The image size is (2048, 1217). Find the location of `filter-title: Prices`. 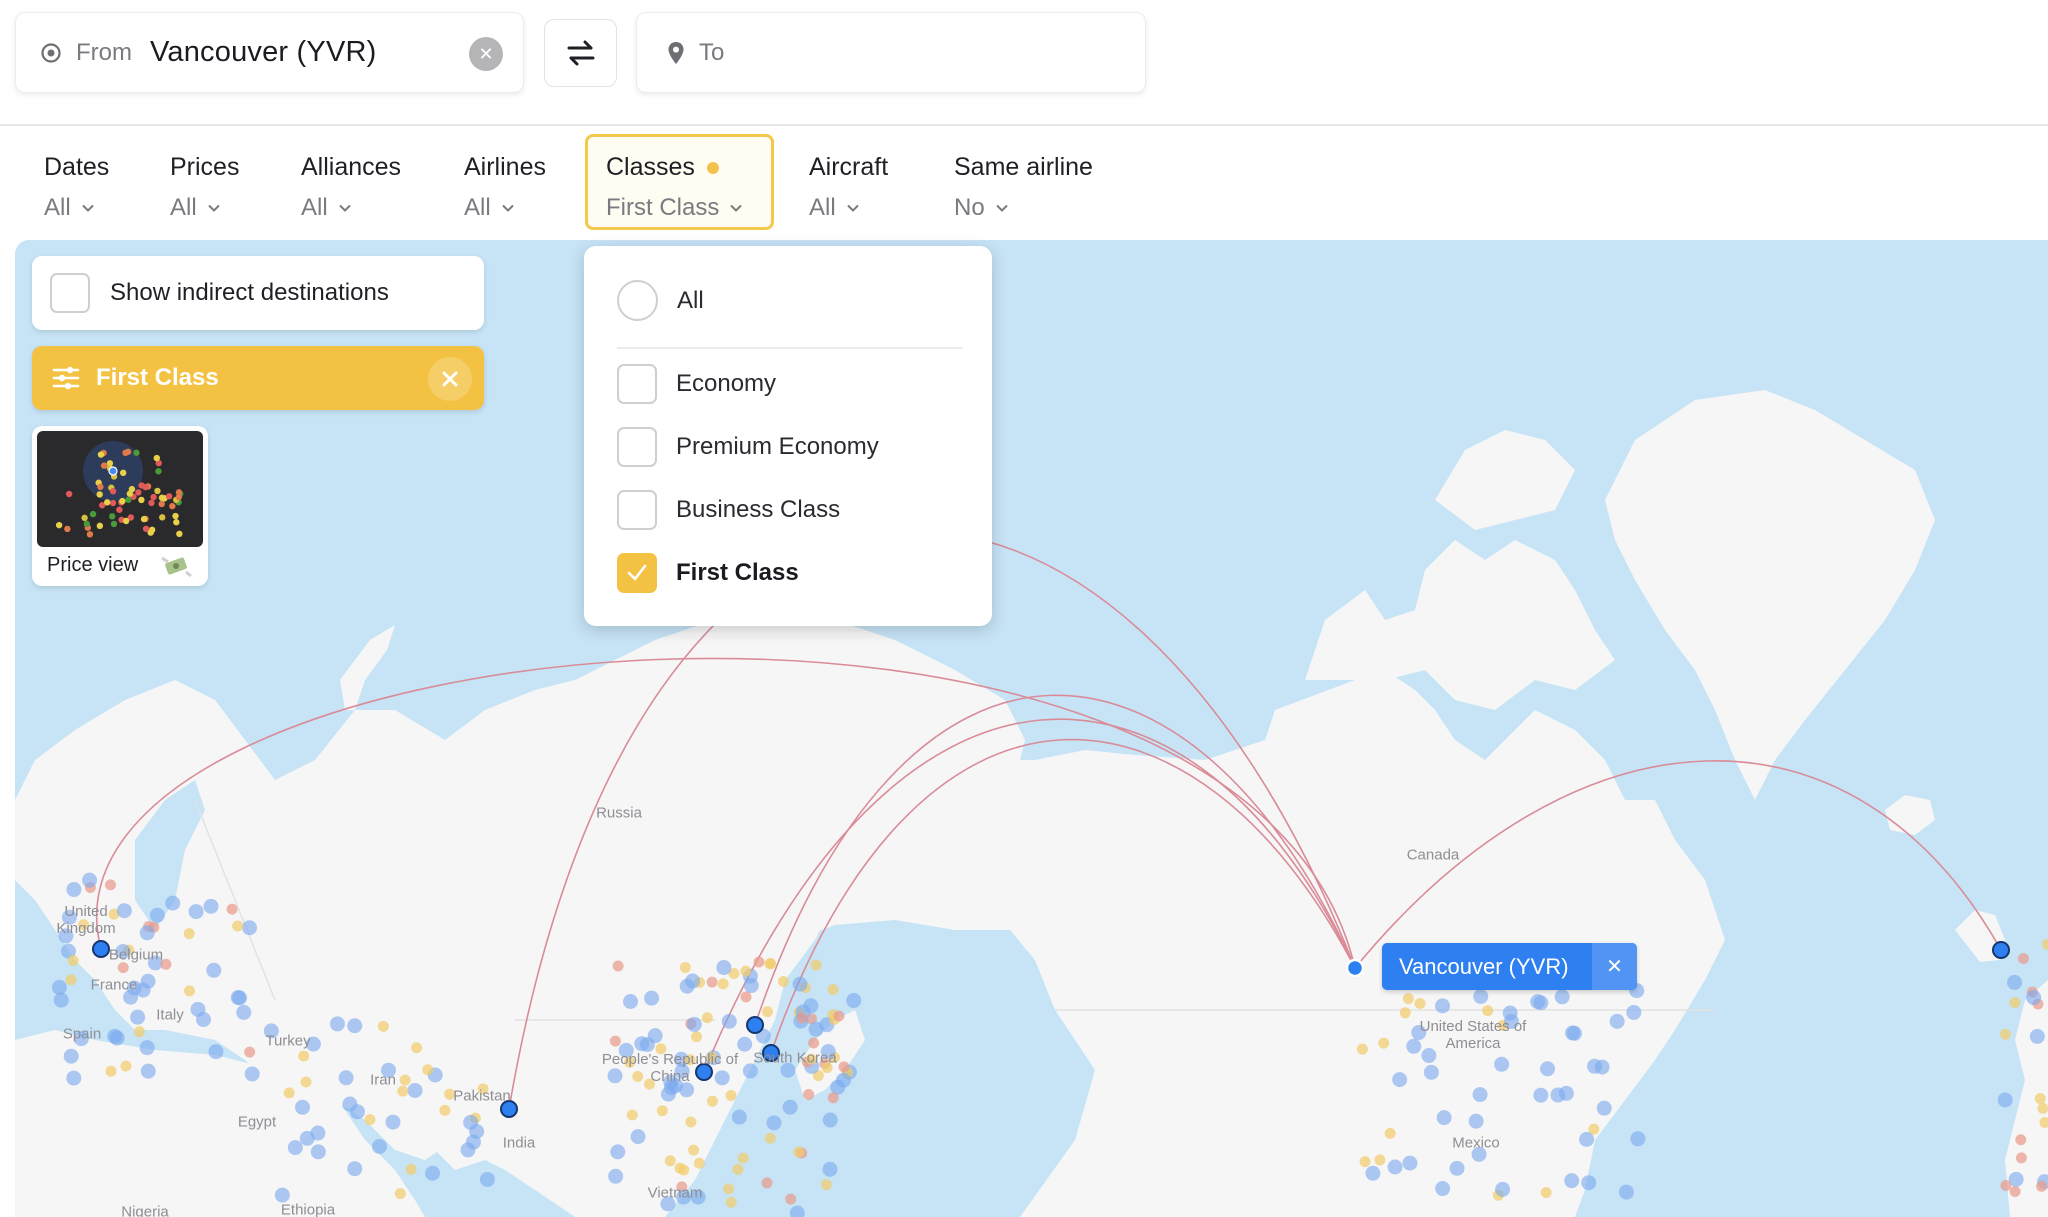

filter-title: Prices is located at coordinates (205, 167).